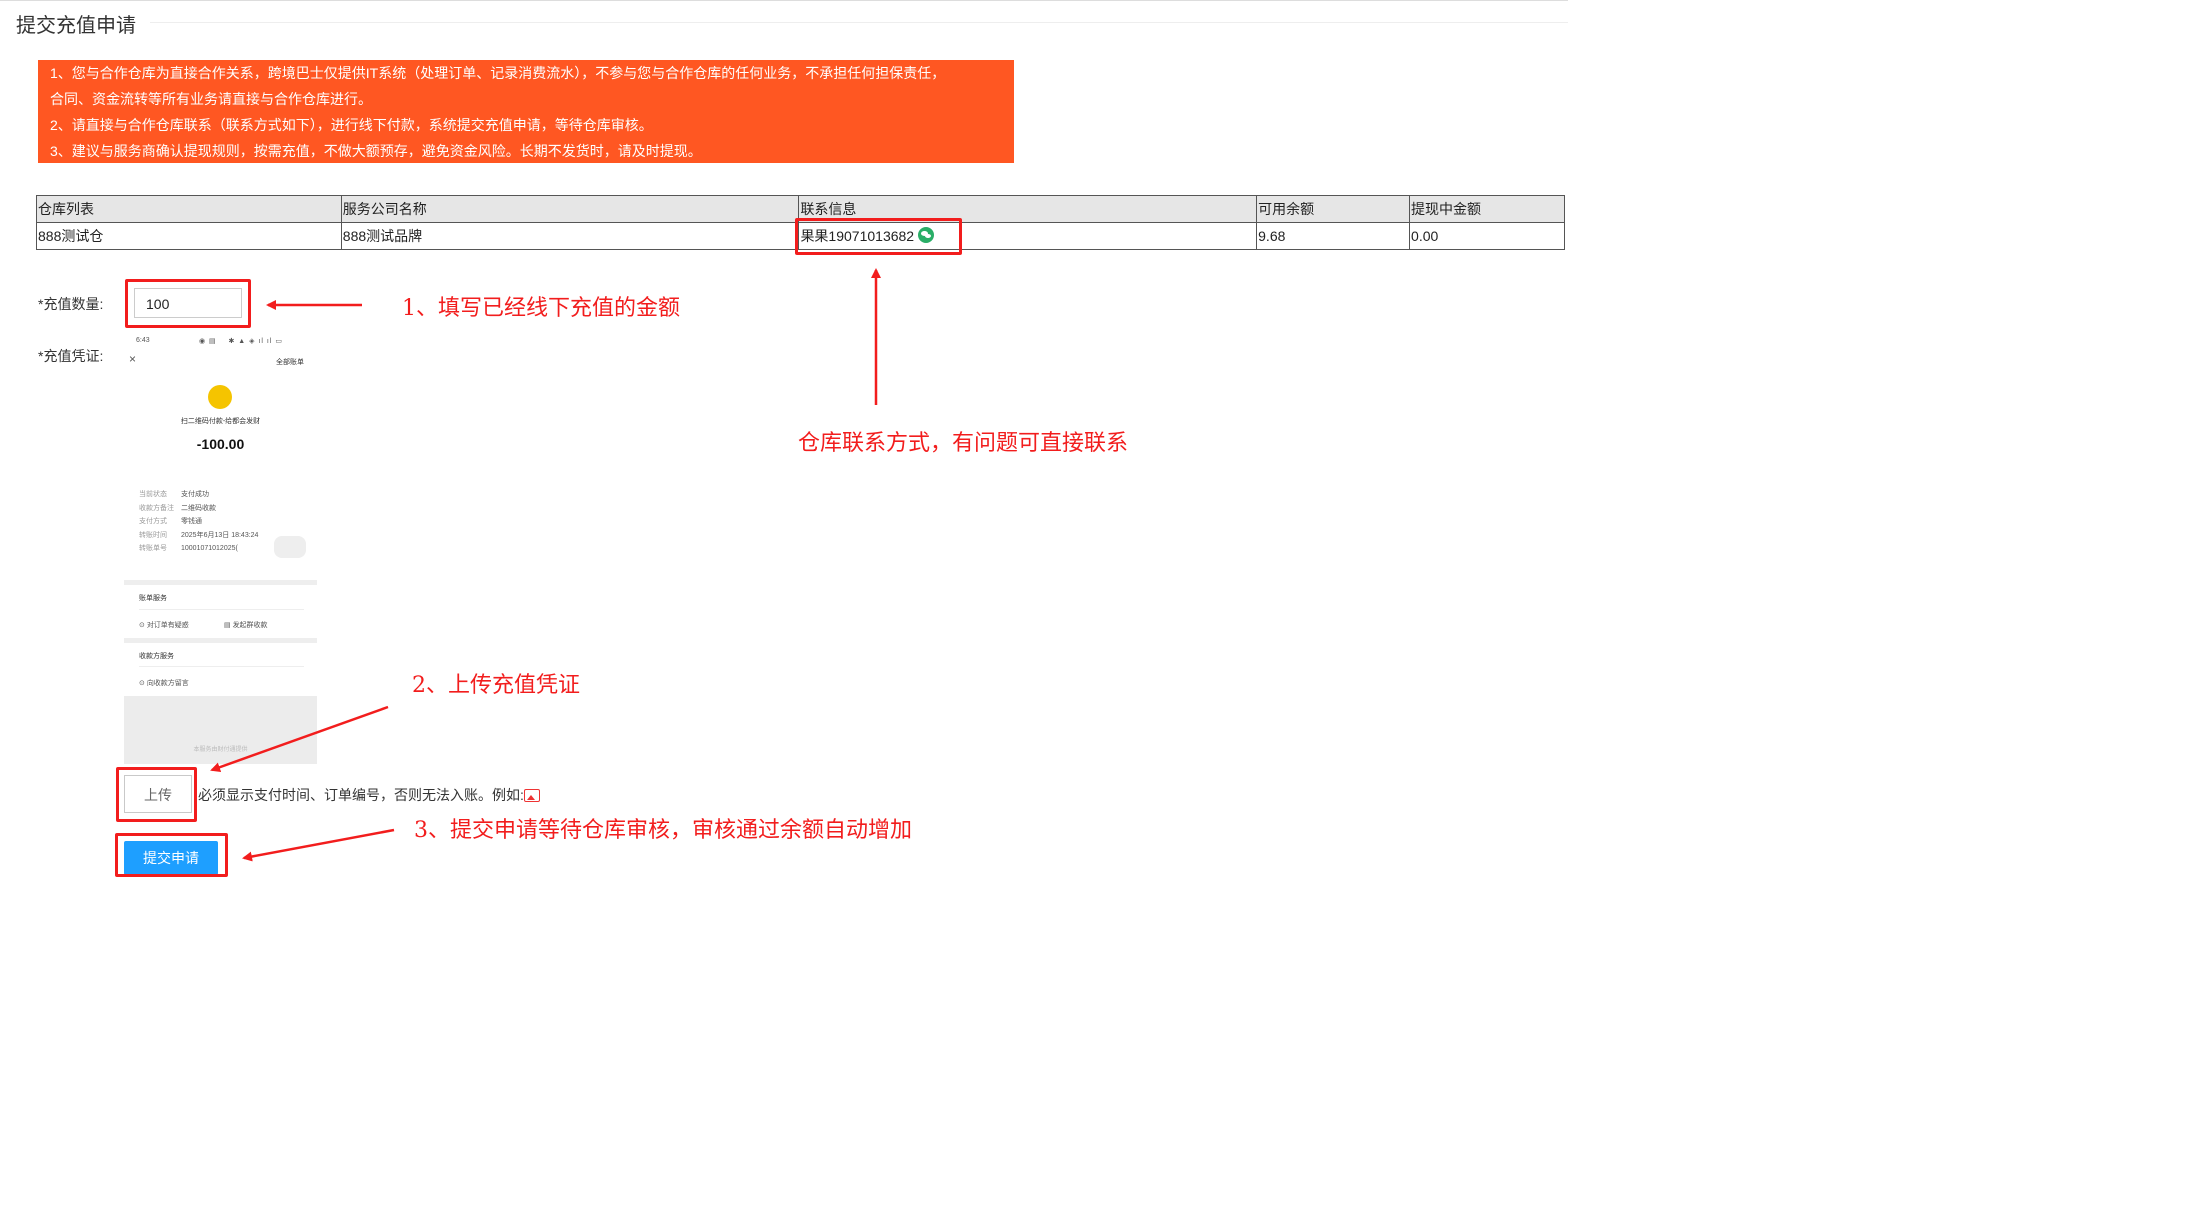 This screenshot has width=2192, height=1226. I want to click on annotation-arrows, so click(545, 565).